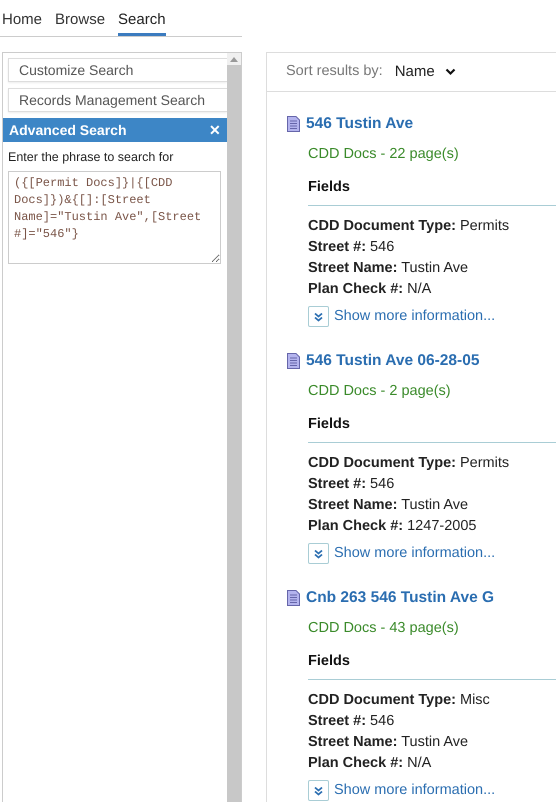 The width and height of the screenshot is (556, 802). I want to click on result-source: CDD Docs - 22 page(s), so click(384, 154).